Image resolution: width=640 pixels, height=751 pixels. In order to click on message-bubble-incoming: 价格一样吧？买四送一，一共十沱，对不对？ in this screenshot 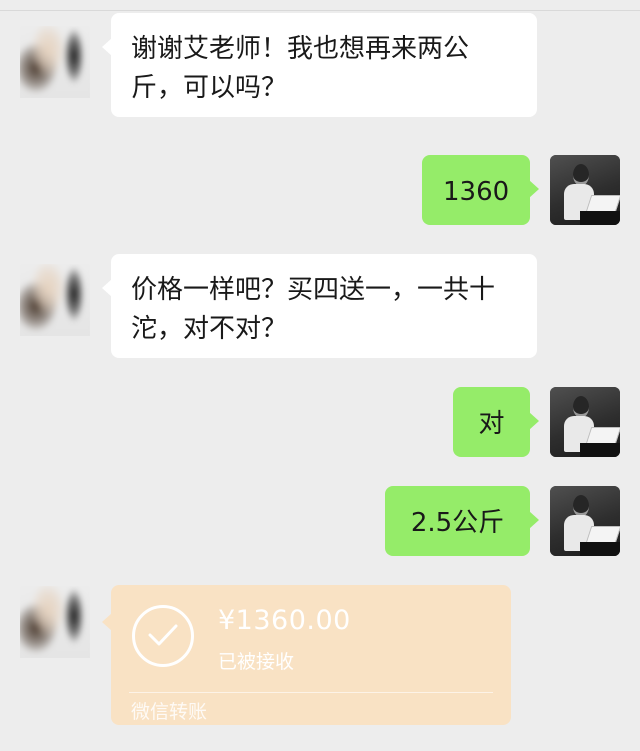, I will do `click(319, 306)`.